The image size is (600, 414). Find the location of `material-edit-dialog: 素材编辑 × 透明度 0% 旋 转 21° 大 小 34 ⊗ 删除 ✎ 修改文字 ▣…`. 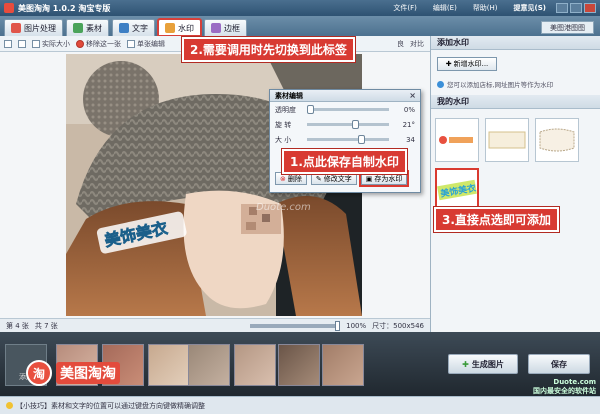

material-edit-dialog: 素材编辑 × 透明度 0% 旋 转 21° 大 小 34 ⊗ 删除 ✎ 修改文字 ▣… is located at coordinates (345, 141).